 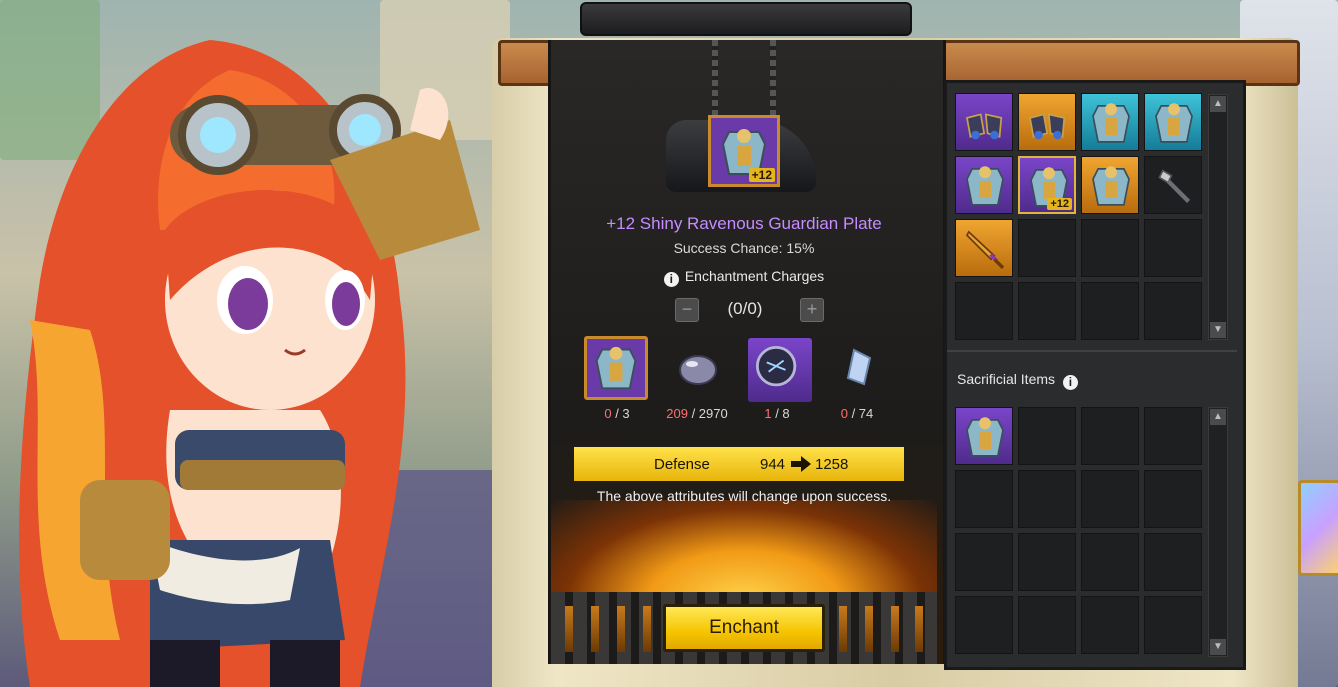 What do you see at coordinates (746, 19) in the screenshot?
I see `window-top-bar` at bounding box center [746, 19].